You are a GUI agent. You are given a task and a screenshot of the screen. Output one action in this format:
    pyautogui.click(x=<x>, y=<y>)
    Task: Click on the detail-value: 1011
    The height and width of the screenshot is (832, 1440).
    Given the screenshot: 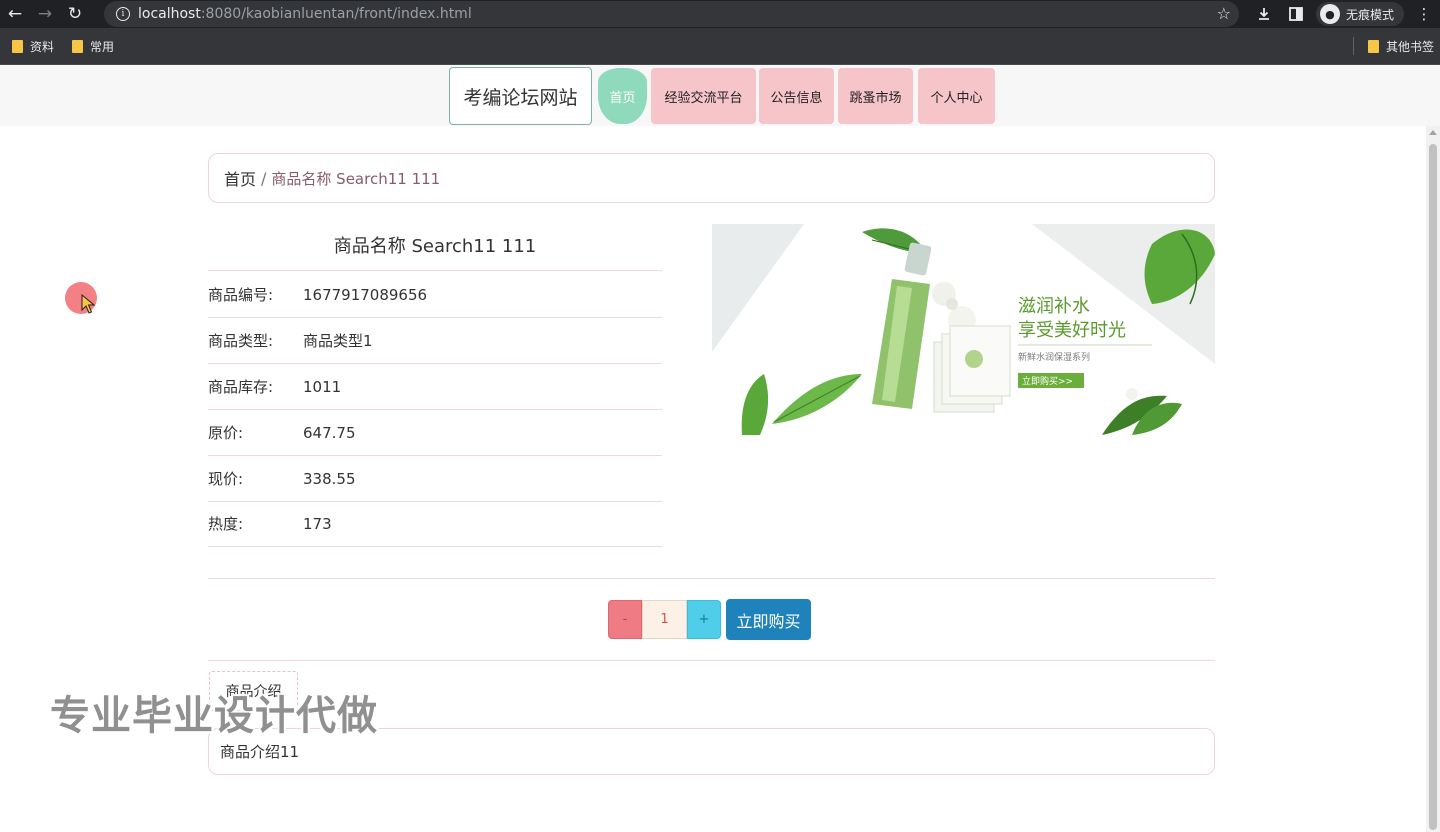 What is the action you would take?
    pyautogui.click(x=322, y=386)
    